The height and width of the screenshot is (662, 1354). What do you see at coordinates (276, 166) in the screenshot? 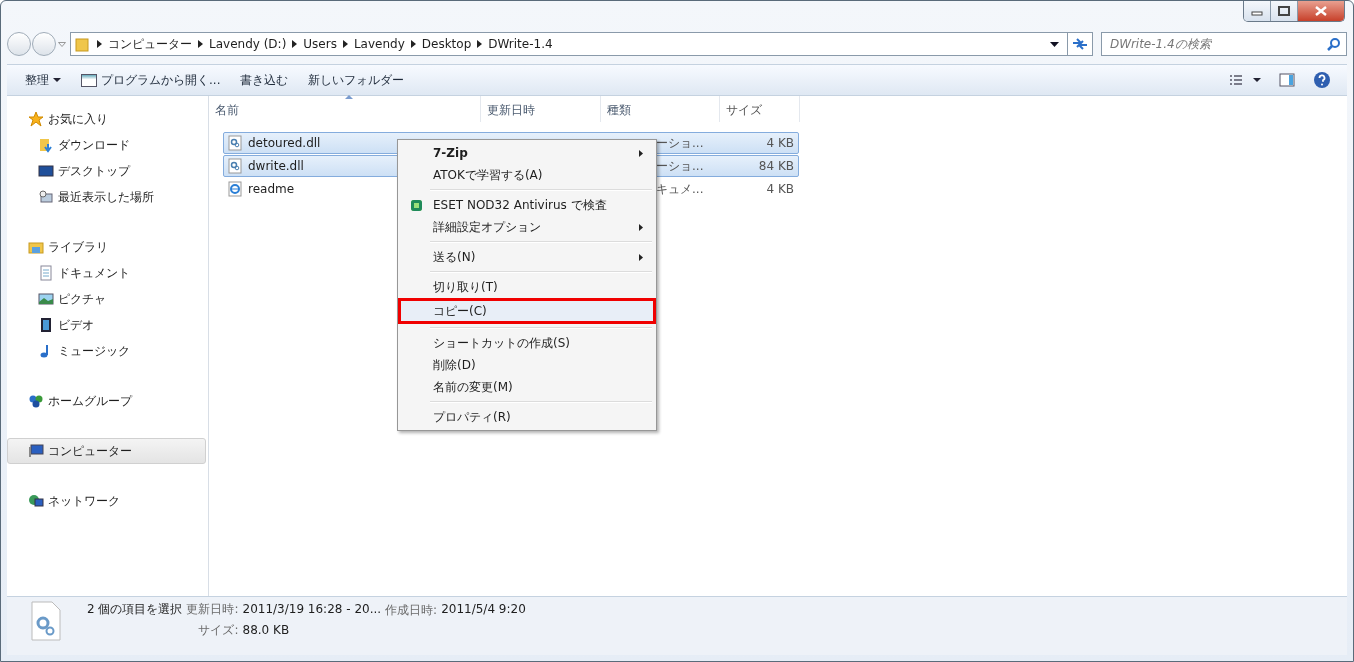
I see `file-name: dwrite.dll` at bounding box center [276, 166].